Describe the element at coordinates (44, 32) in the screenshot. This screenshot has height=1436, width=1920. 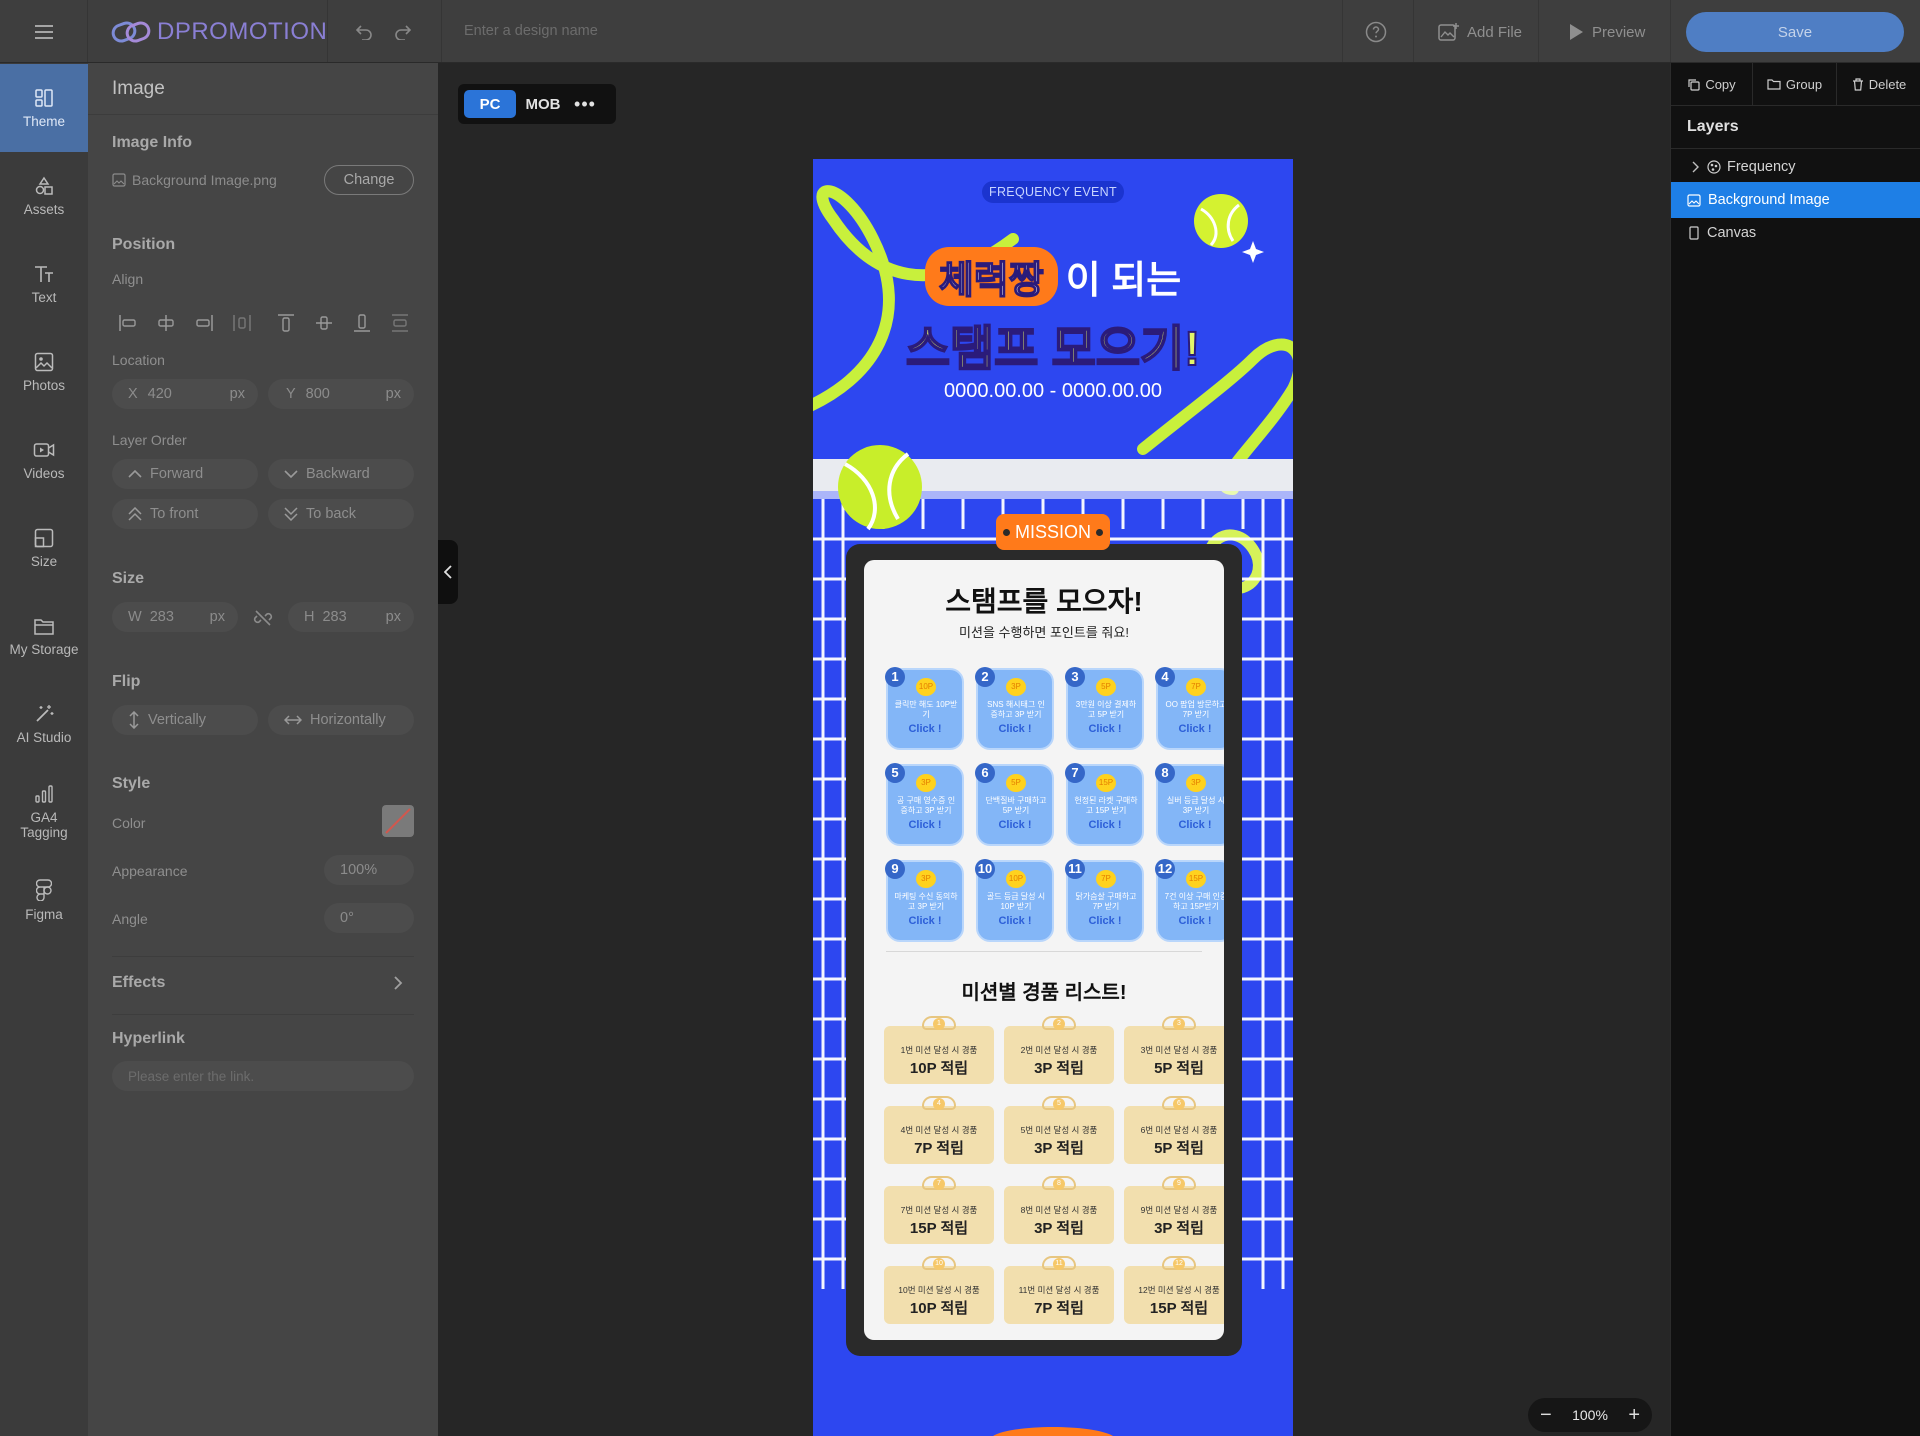
I see `hamburger-menu-icon` at that location.